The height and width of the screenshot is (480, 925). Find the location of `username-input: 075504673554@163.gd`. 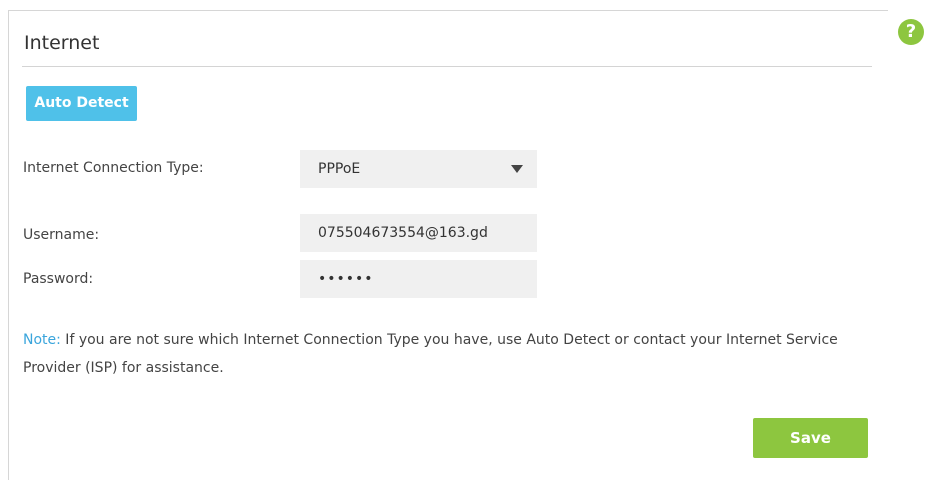

username-input: 075504673554@163.gd is located at coordinates (418, 233).